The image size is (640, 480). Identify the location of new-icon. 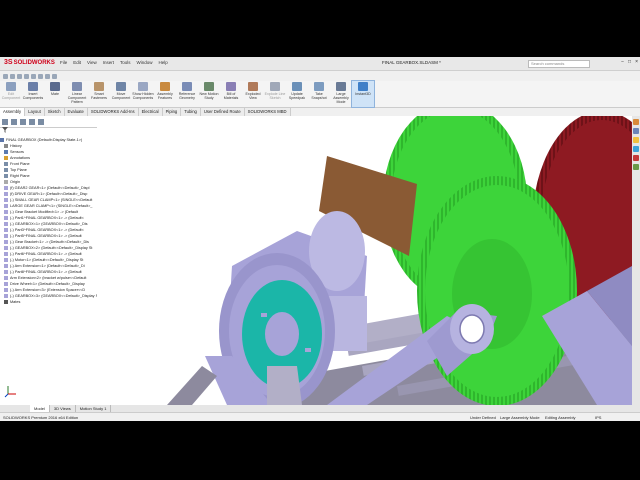
(5, 76).